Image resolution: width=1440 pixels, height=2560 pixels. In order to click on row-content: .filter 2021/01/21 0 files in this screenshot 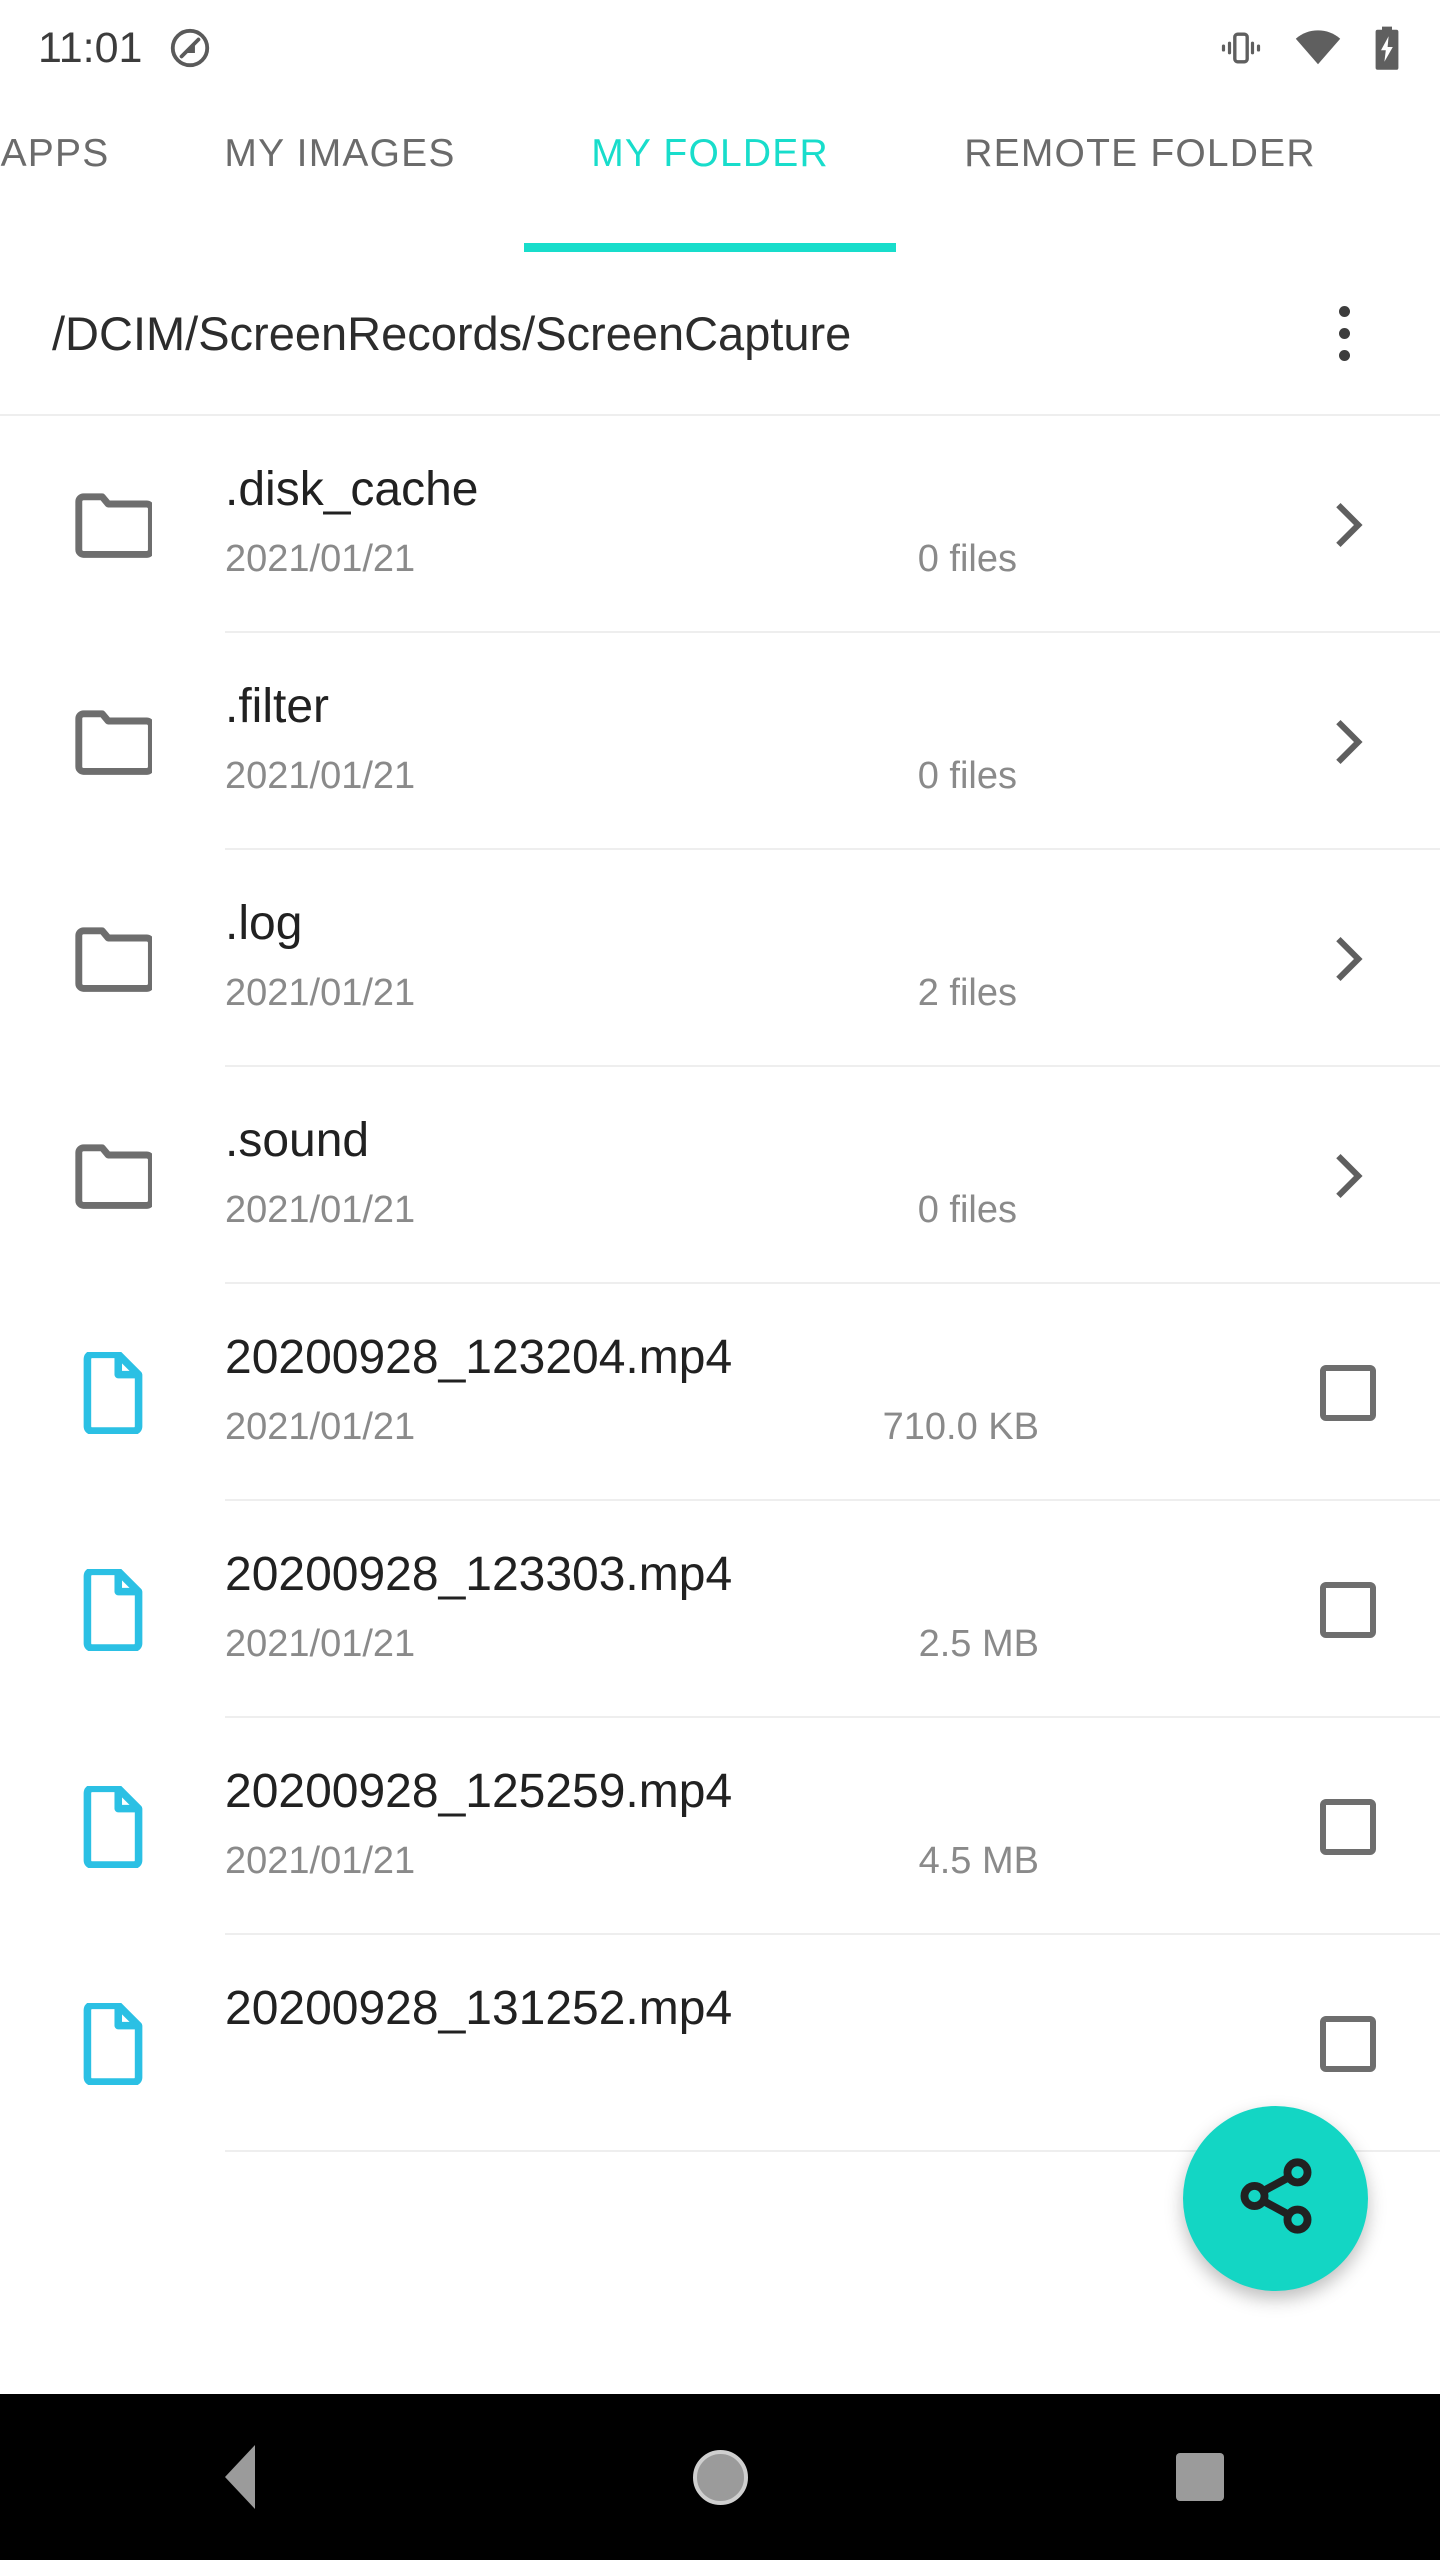, I will do `click(740, 741)`.